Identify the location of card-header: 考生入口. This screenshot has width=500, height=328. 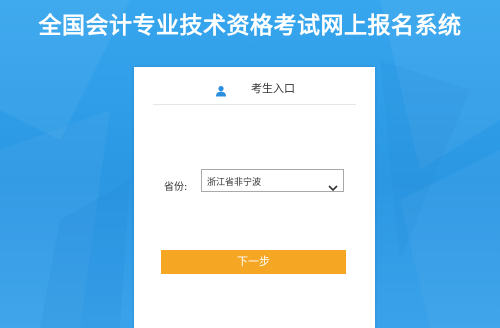
(254, 86).